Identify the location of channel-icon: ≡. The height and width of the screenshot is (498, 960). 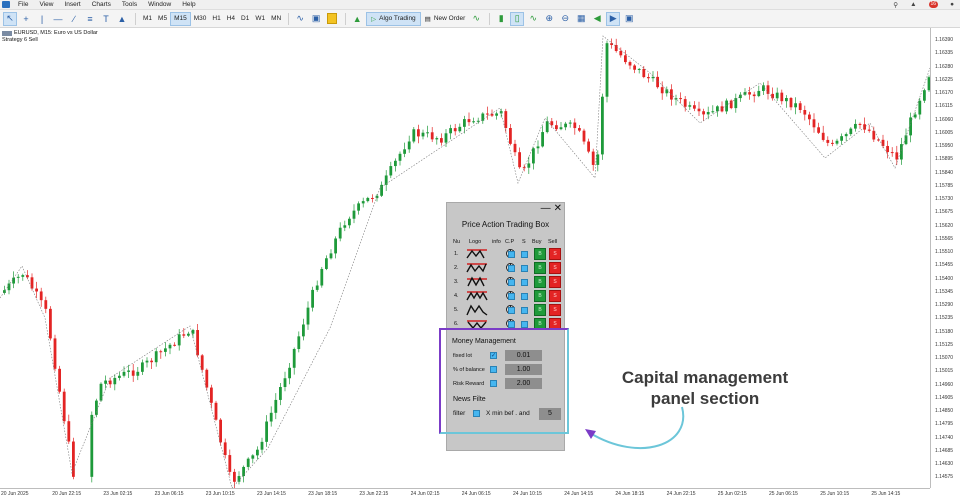
(90, 19).